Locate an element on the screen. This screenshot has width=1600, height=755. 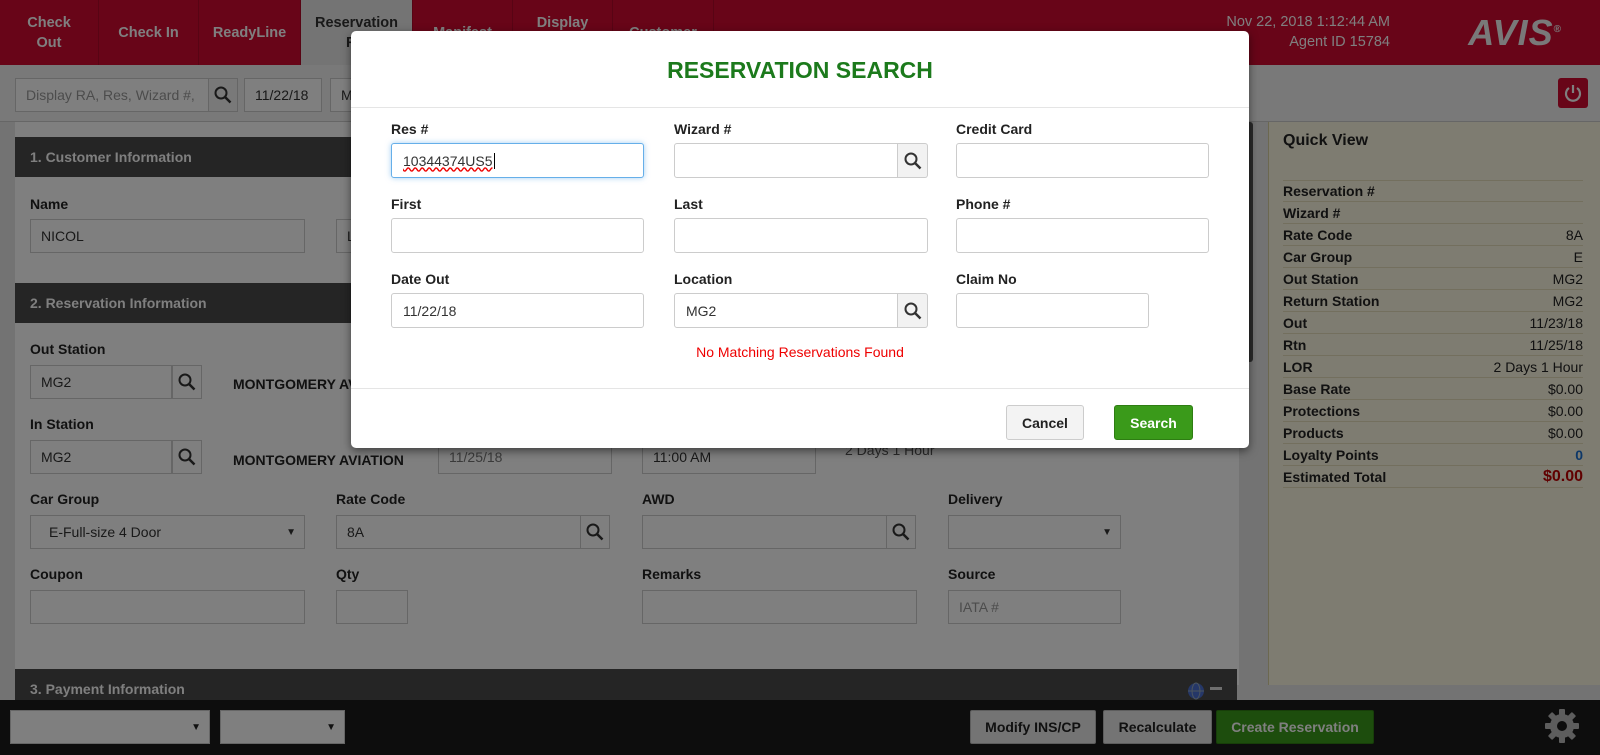
wizard-number-label: Wizard # is located at coordinates (703, 129).